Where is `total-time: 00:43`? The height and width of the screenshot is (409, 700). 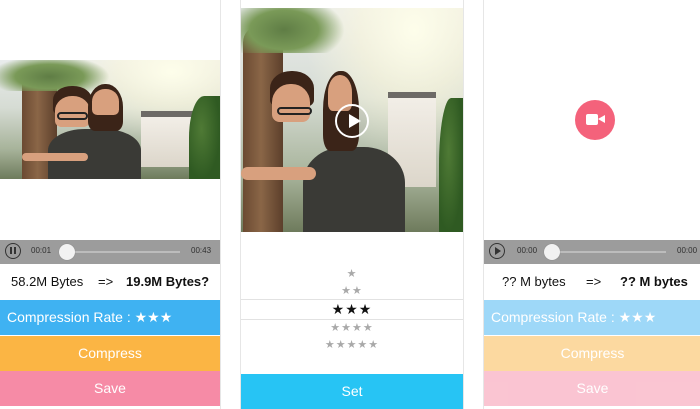 total-time: 00:43 is located at coordinates (201, 250).